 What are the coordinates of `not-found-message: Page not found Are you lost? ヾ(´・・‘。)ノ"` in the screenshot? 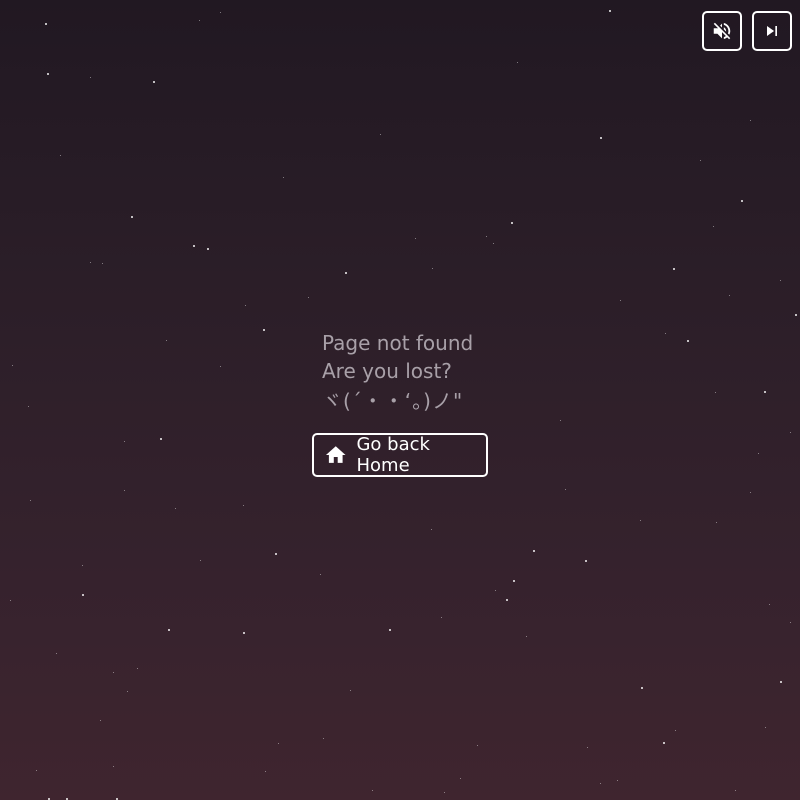 It's located at (397, 372).